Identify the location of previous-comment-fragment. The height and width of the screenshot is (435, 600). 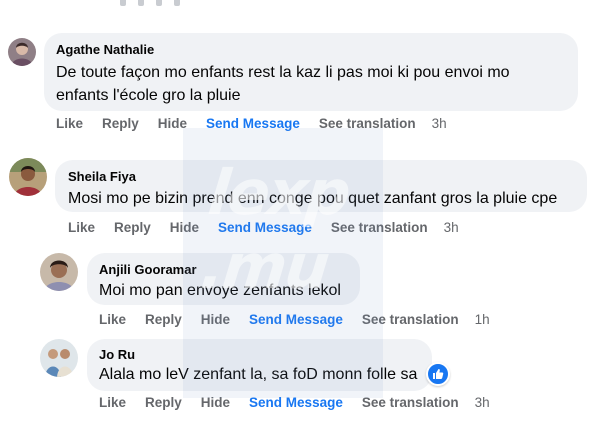
(150, 5).